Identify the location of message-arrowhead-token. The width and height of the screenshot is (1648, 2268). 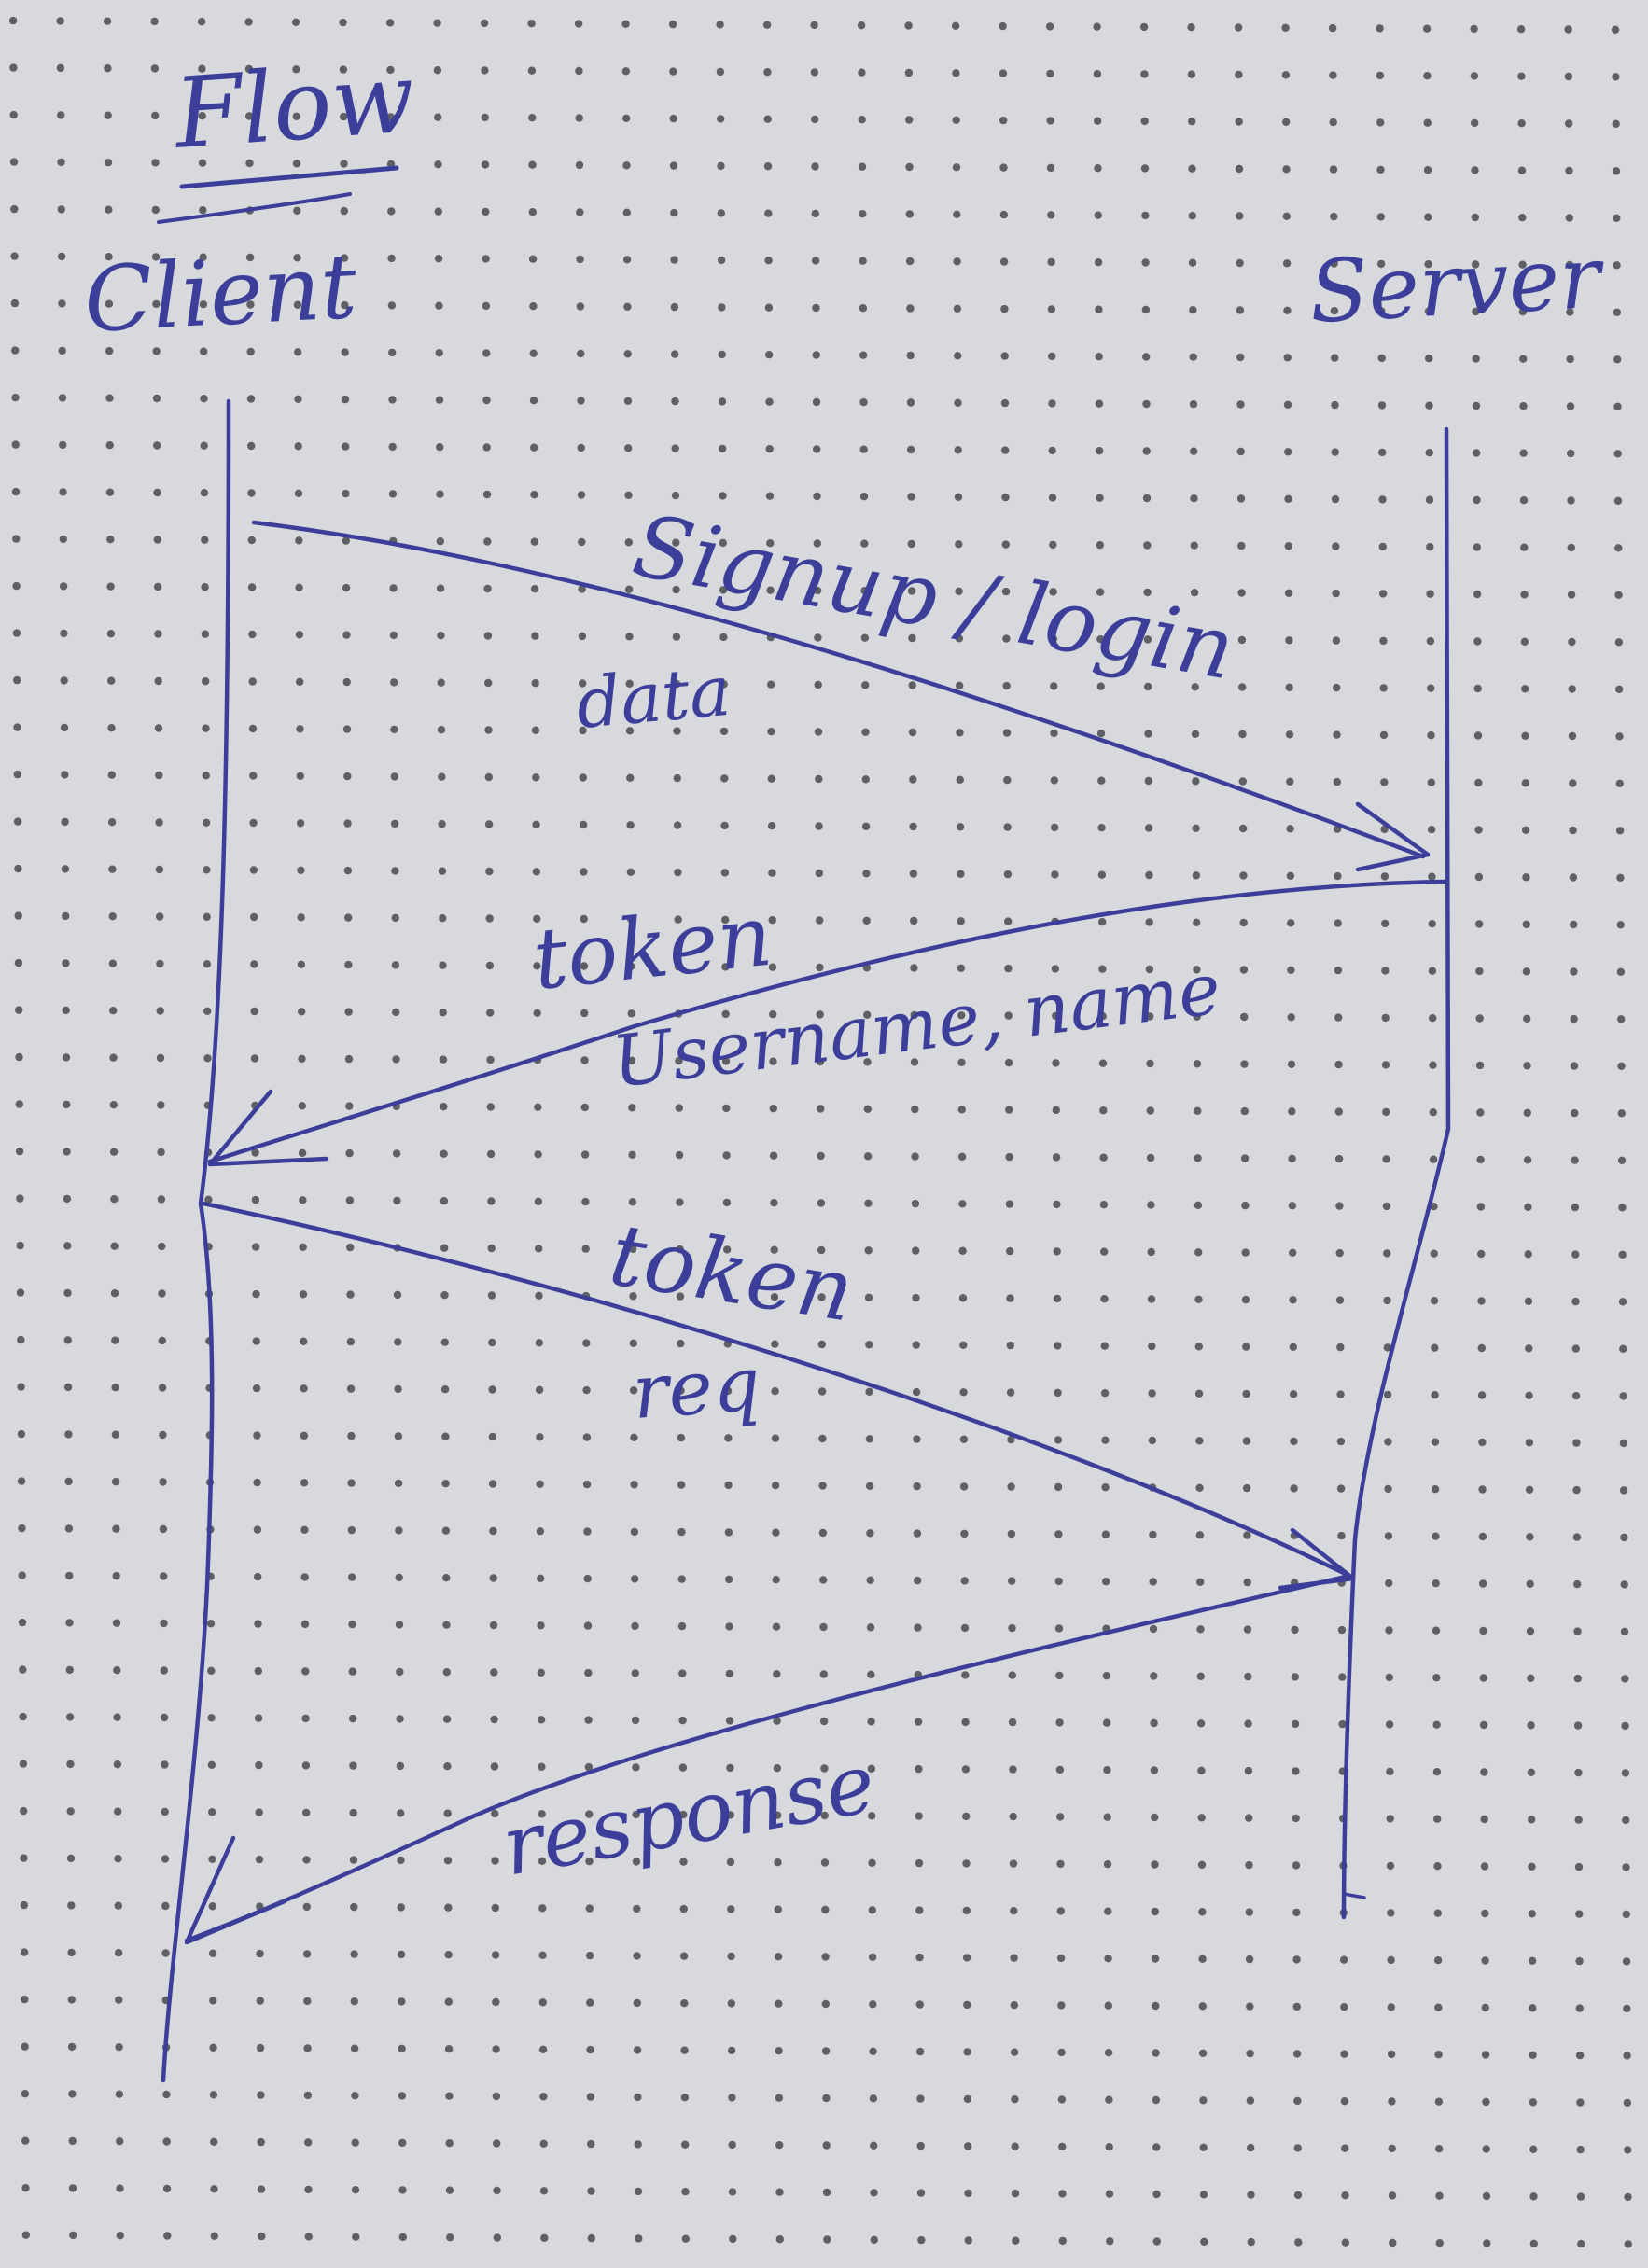
(268, 1128).